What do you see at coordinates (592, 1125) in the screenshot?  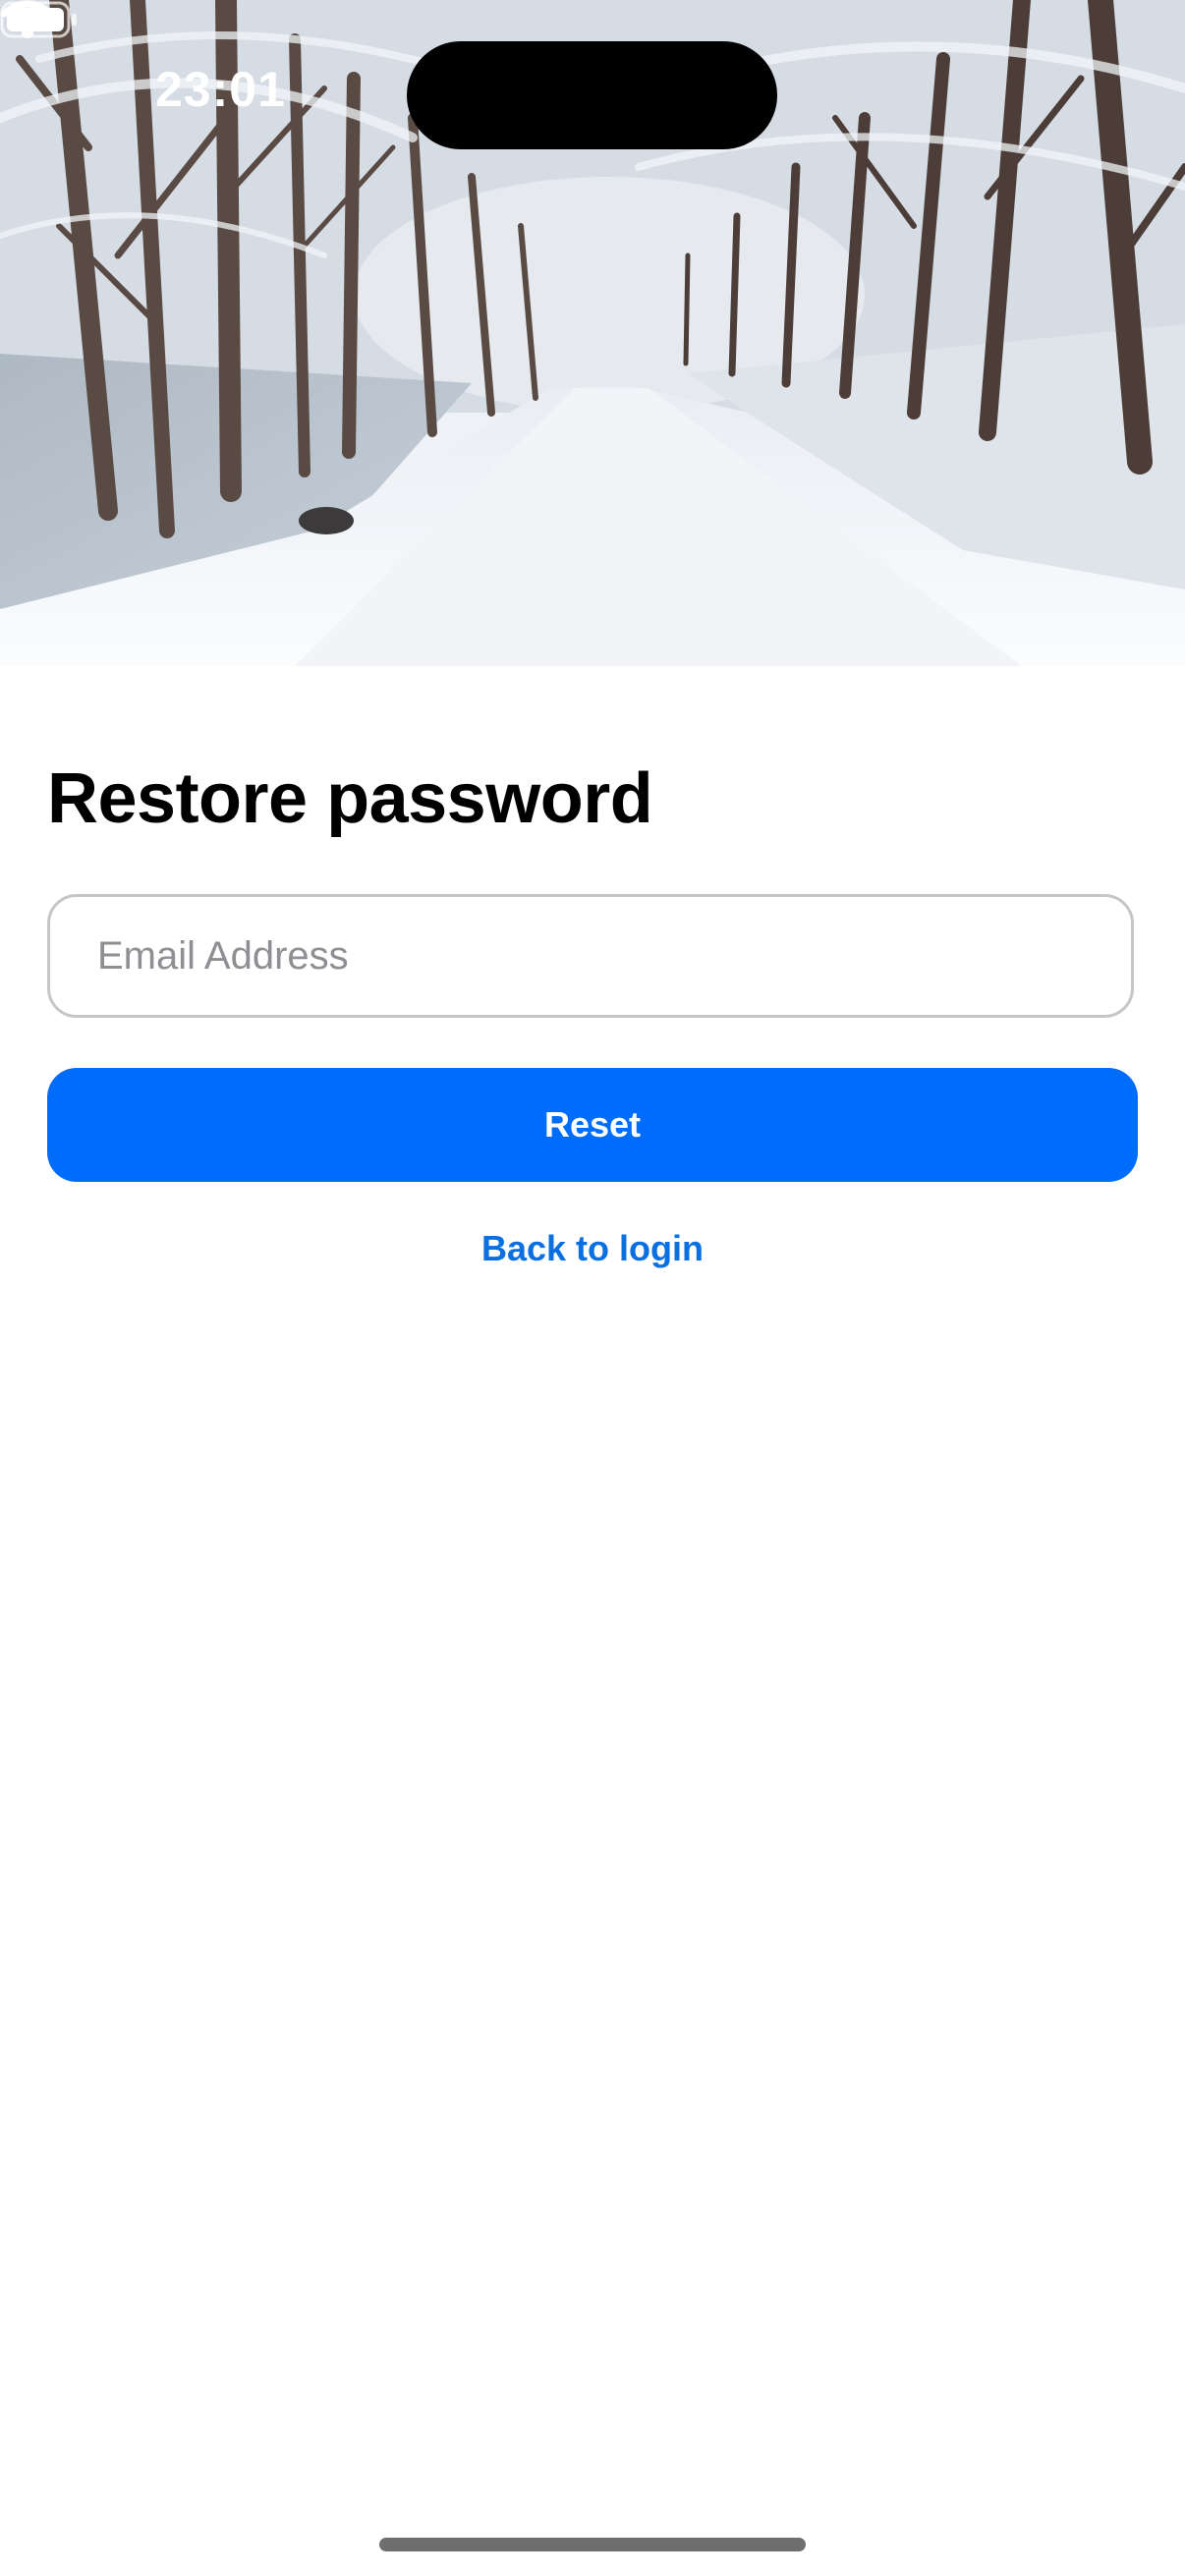 I see `reset-button: Reset` at bounding box center [592, 1125].